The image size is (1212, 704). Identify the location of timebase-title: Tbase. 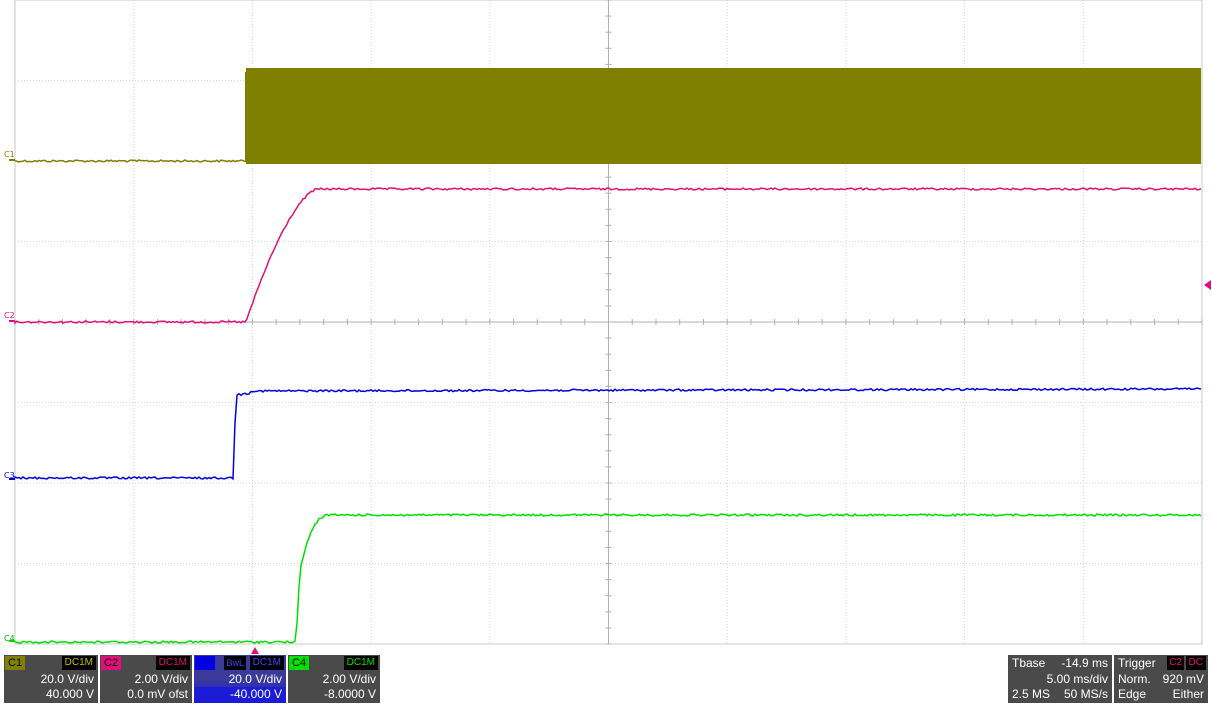
(1029, 663).